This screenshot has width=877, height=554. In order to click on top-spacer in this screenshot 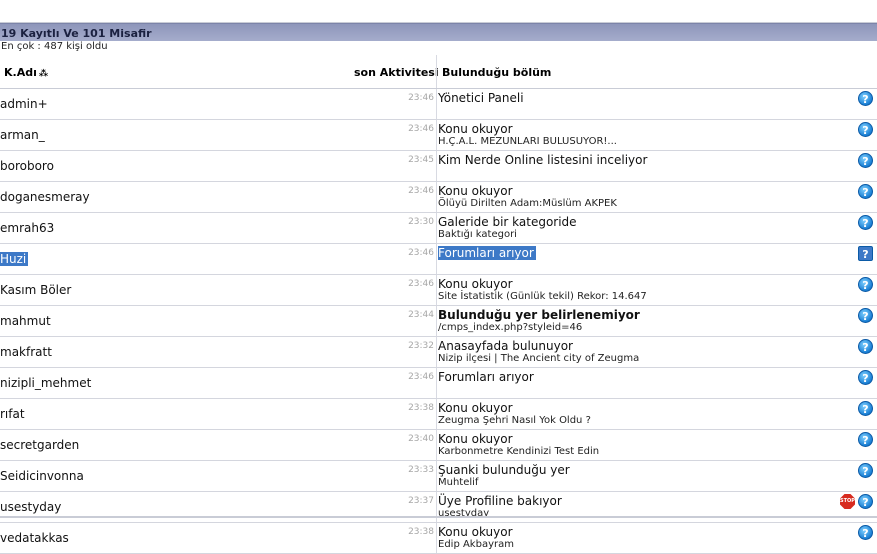, I will do `click(438, 11)`.